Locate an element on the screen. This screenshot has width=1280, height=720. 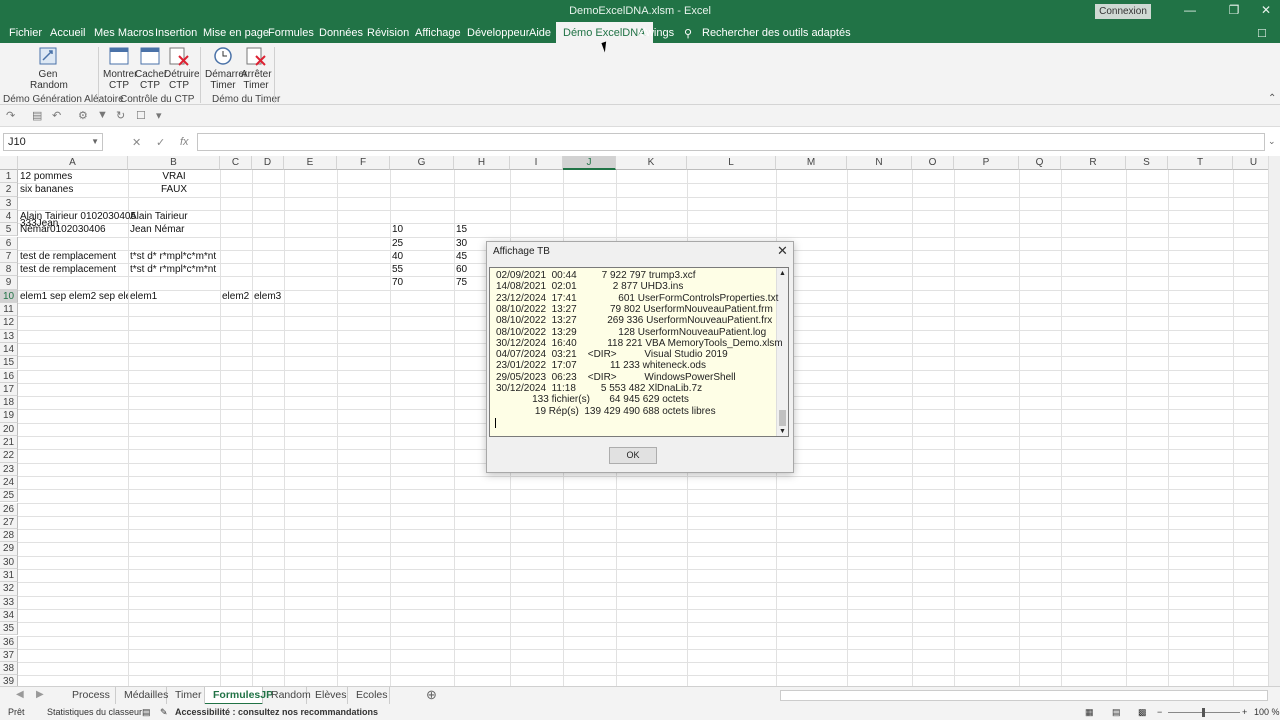
sheet-tab: Médailles is located at coordinates (142, 696).